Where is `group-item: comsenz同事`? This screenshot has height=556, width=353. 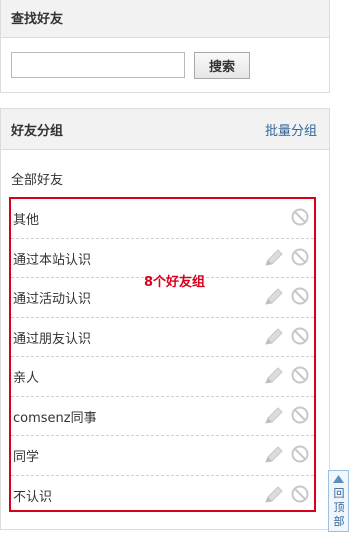 group-item: comsenz同事 is located at coordinates (162, 416).